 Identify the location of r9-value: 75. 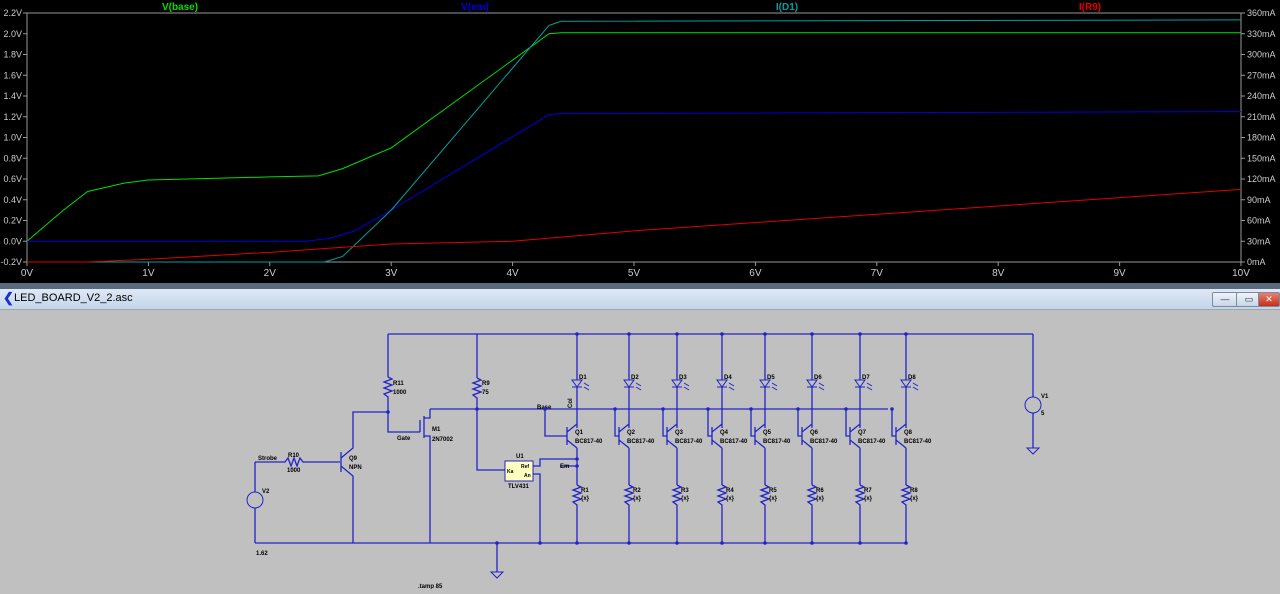
(485, 393).